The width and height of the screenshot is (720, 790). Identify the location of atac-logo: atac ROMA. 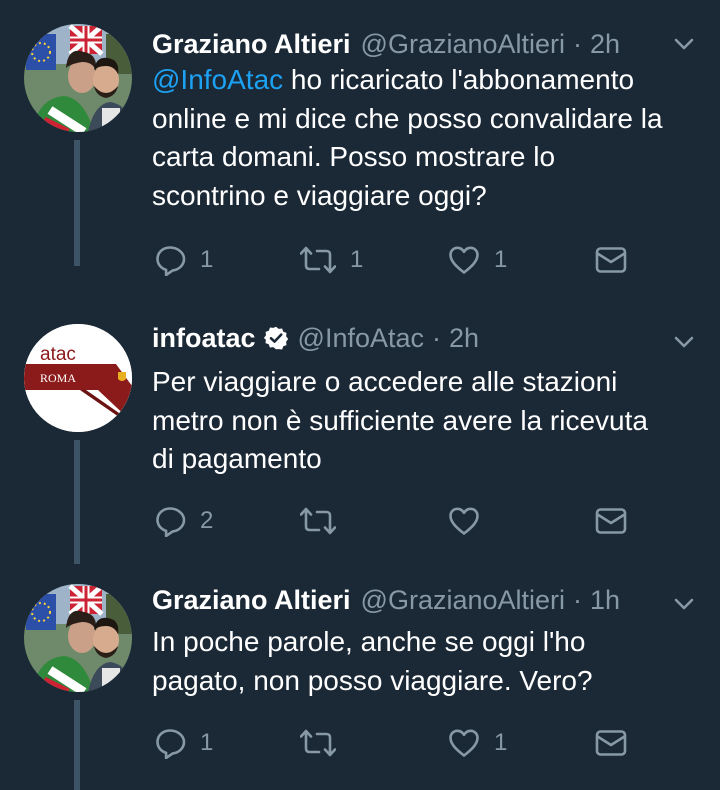
(78, 378).